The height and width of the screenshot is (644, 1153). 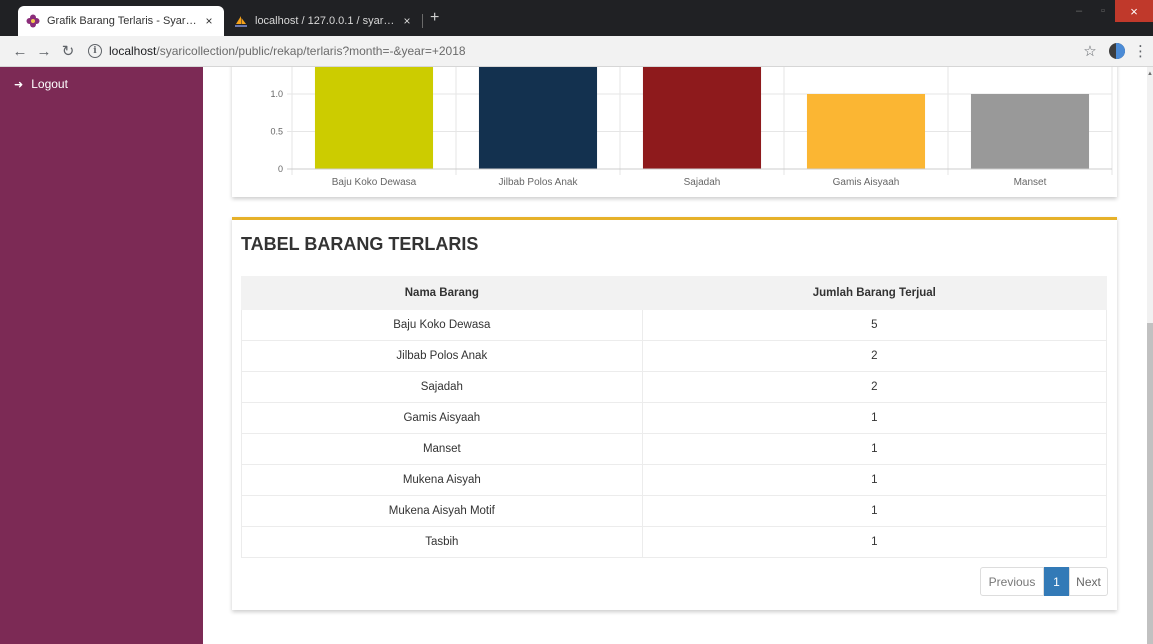 What do you see at coordinates (866, 182) in the screenshot?
I see `x-tick-label: Gamis Aisyaah` at bounding box center [866, 182].